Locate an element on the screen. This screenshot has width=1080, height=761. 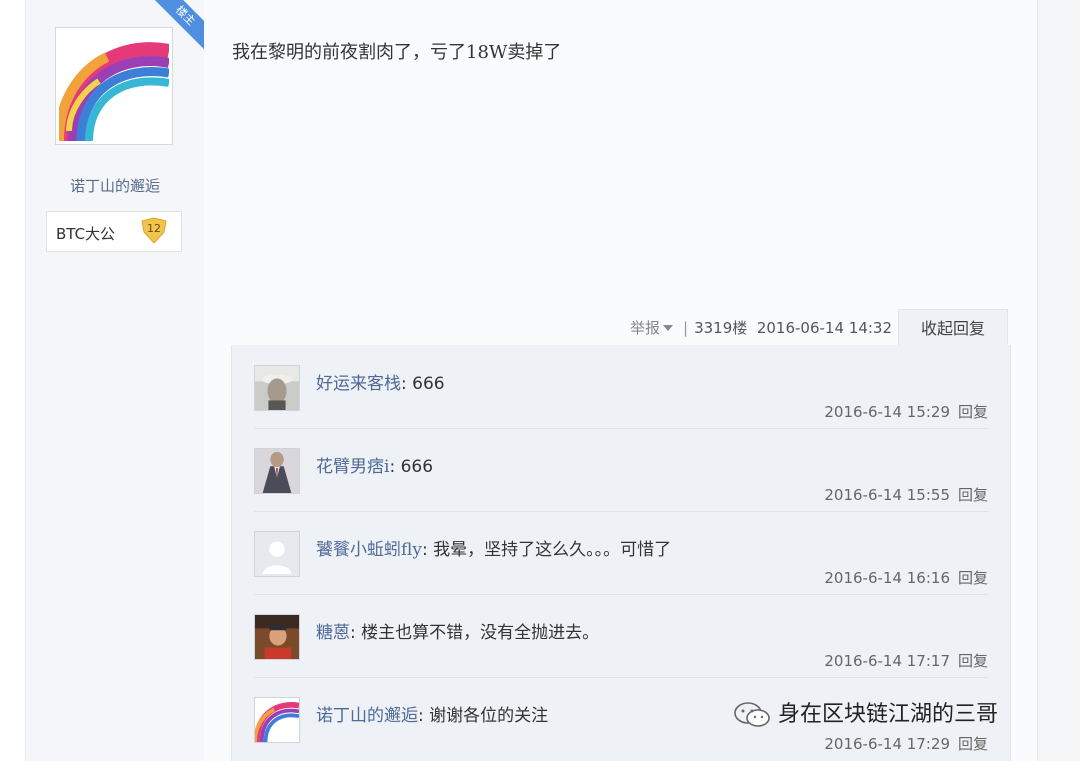
reply-line: 饕餮小蚯蚓fly: 我晕，坚持了这么久。。。可惜了 is located at coordinates (493, 547).